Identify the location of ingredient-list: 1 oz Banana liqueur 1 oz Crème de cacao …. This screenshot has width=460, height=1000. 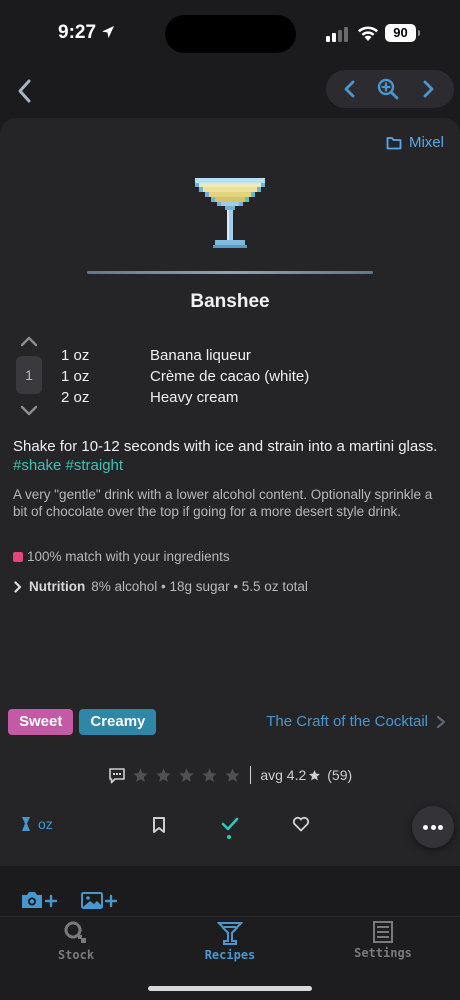
(185, 378).